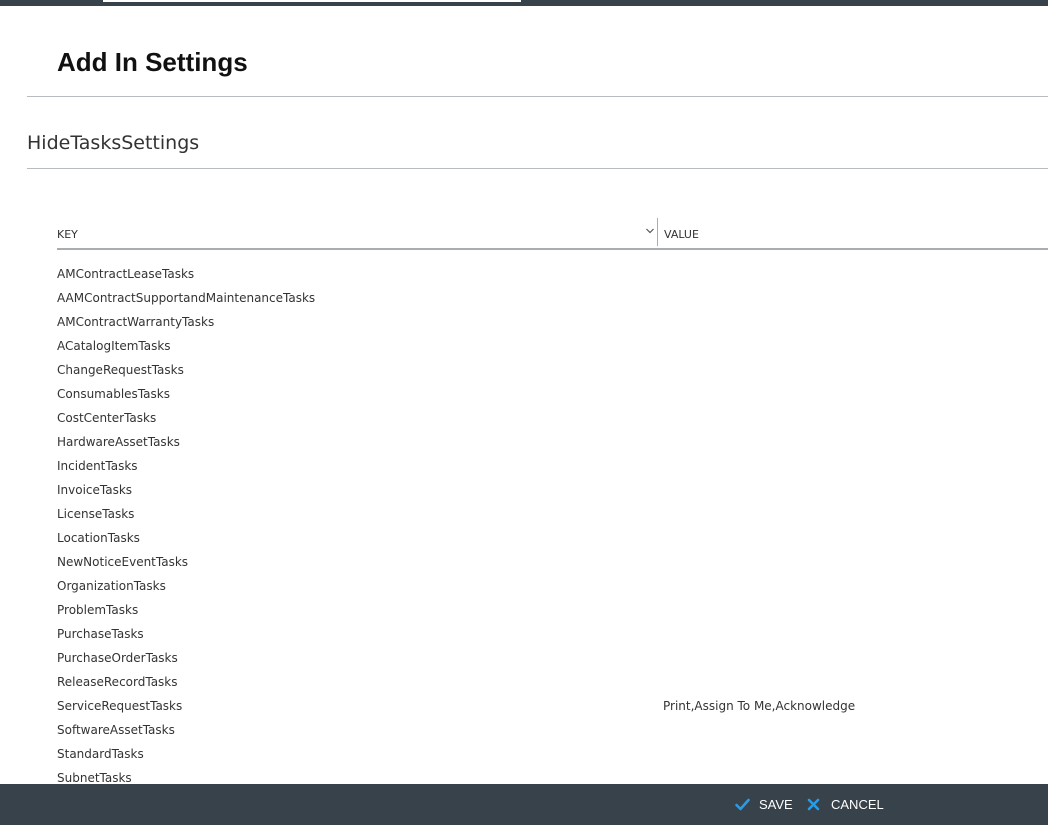  What do you see at coordinates (650, 231) in the screenshot?
I see `chevron-down-icon` at bounding box center [650, 231].